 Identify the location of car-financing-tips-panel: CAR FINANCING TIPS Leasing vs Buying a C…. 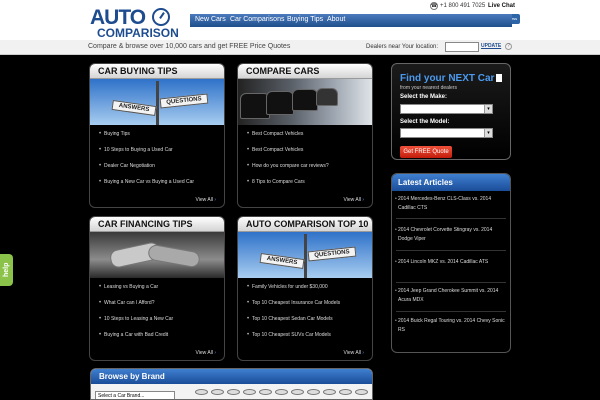
(157, 288).